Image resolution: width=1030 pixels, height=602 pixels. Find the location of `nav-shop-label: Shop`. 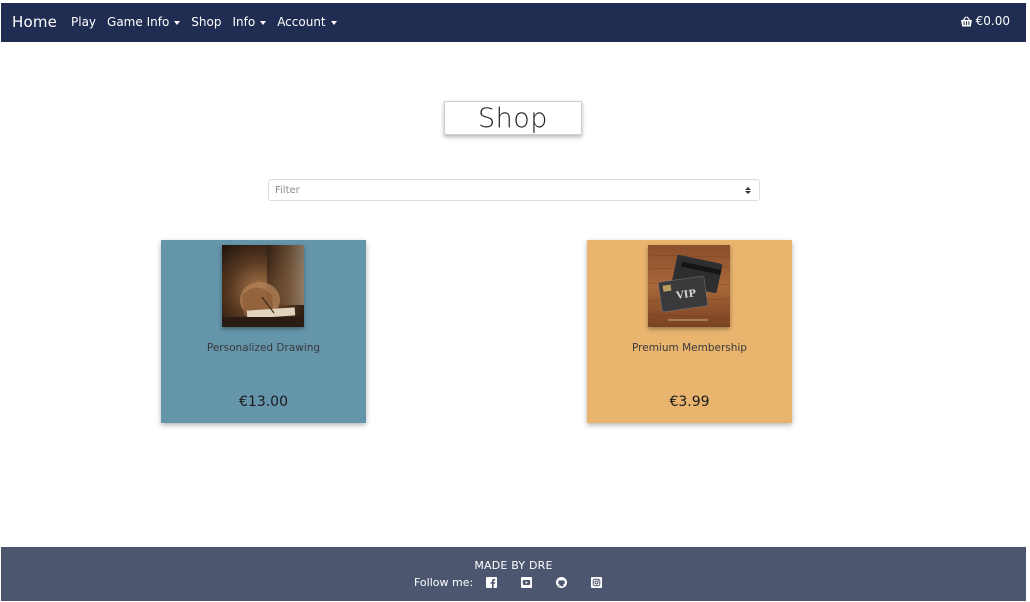

nav-shop-label: Shop is located at coordinates (206, 22).